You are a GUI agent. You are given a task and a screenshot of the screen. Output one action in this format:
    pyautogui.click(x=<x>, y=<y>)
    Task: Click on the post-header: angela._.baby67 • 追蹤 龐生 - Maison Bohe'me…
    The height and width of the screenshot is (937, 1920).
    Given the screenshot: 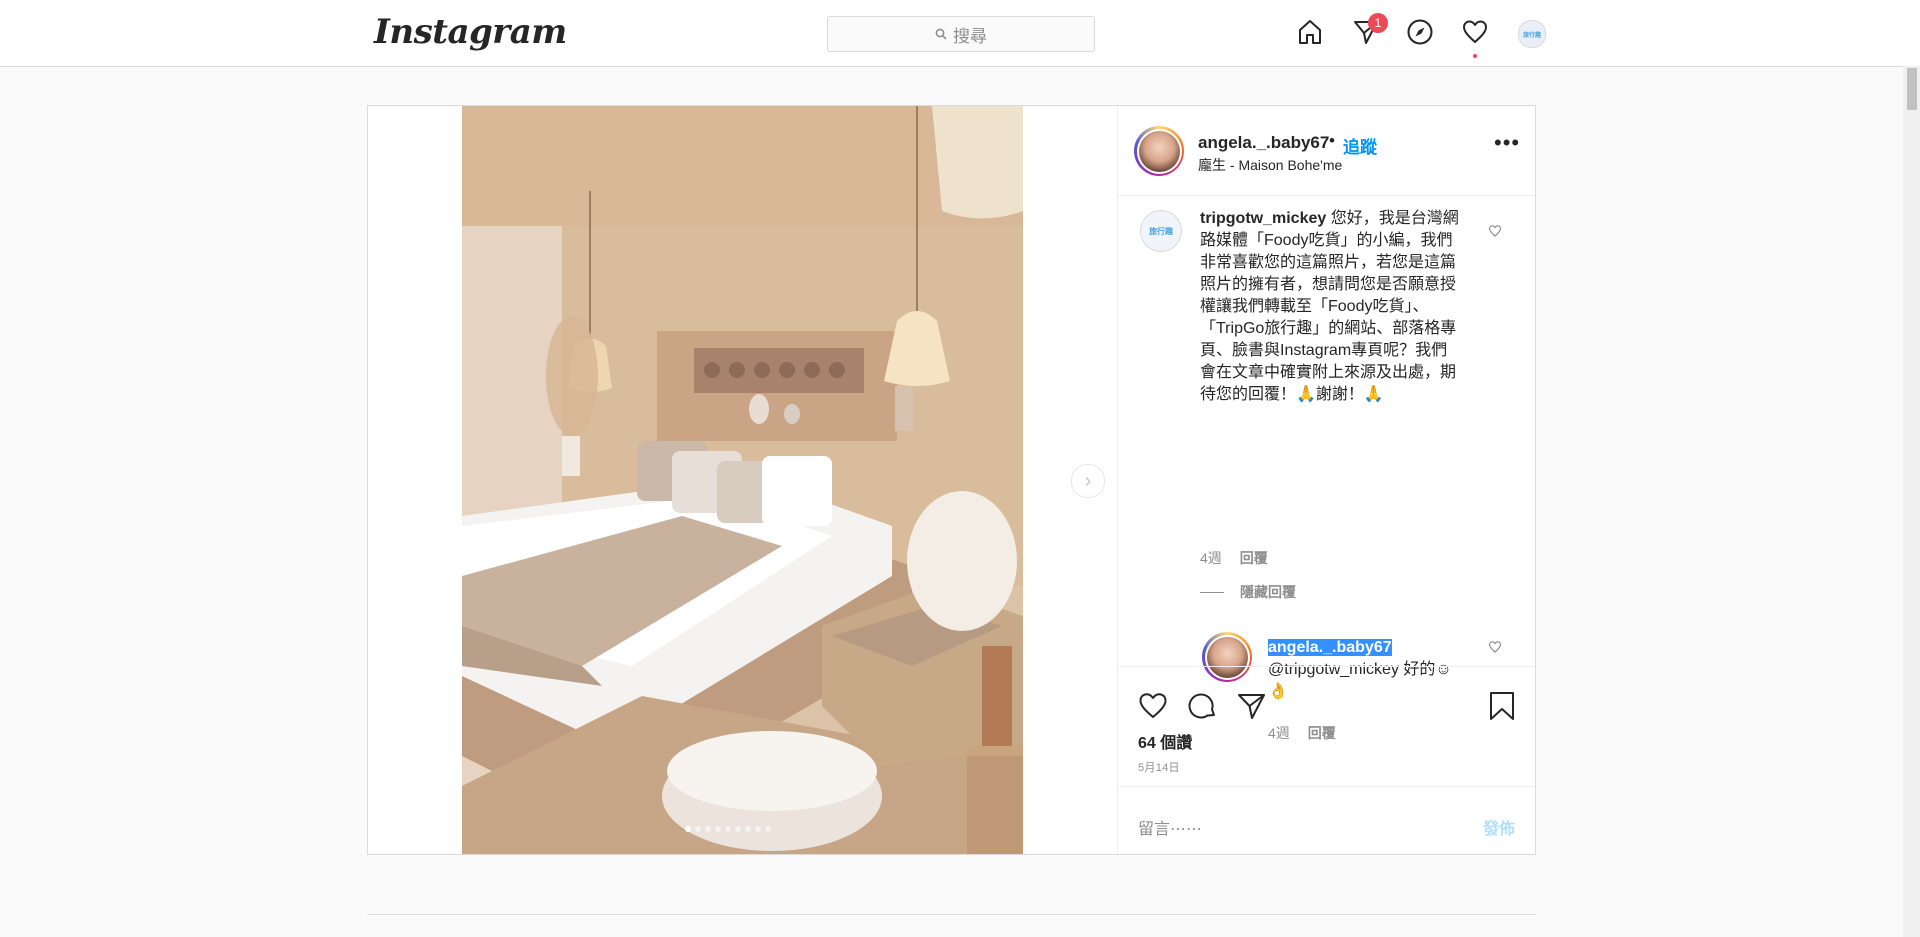 What is the action you would take?
    pyautogui.click(x=1326, y=151)
    